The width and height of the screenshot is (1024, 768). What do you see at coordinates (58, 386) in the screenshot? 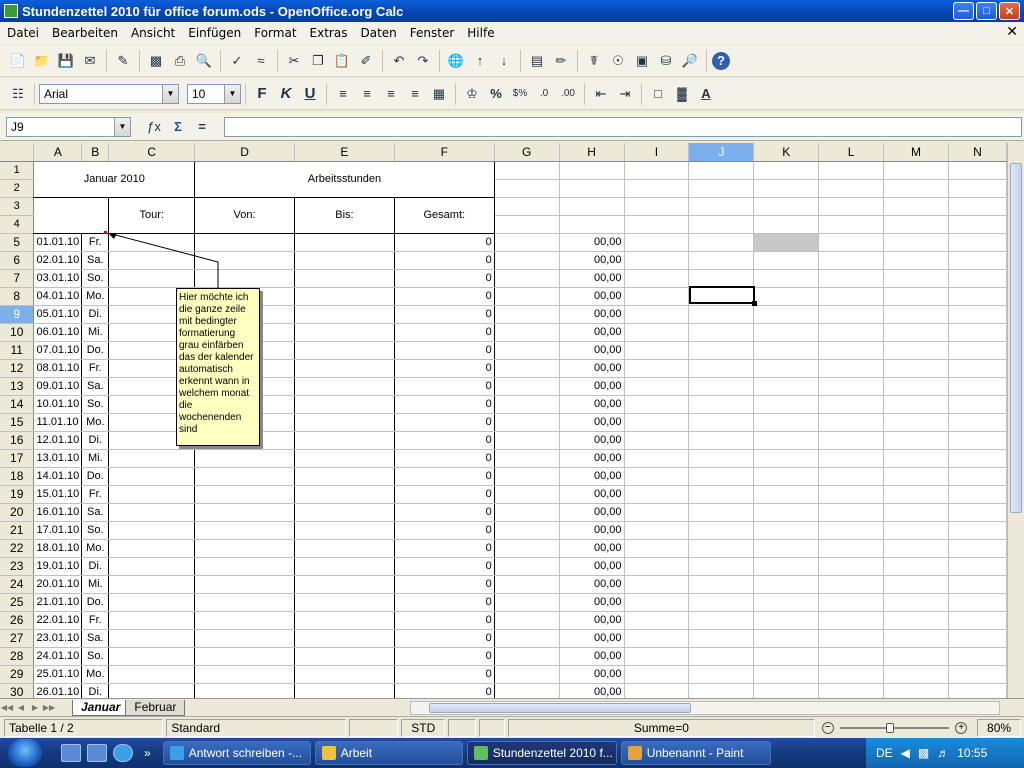
I see `date-cell: 09.01.10` at bounding box center [58, 386].